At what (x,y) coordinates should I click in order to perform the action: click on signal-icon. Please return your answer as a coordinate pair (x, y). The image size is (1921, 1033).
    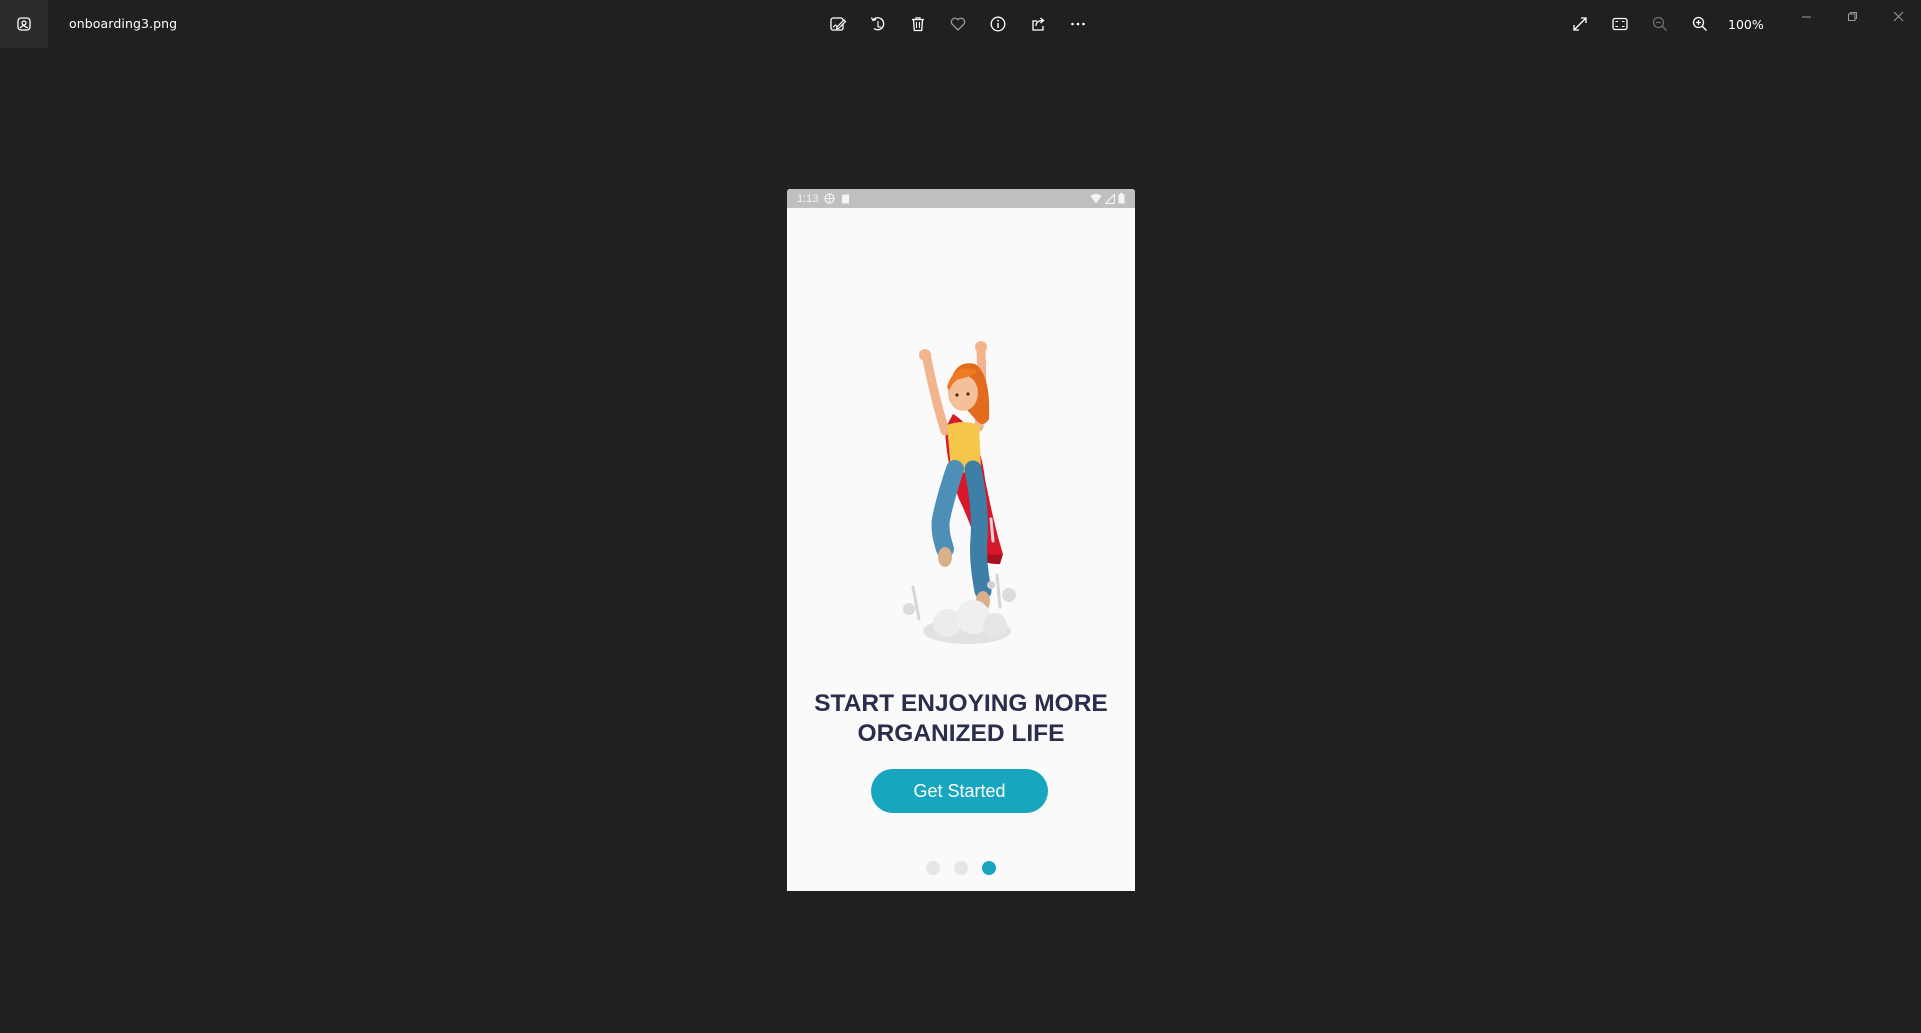
    Looking at the image, I should click on (1110, 198).